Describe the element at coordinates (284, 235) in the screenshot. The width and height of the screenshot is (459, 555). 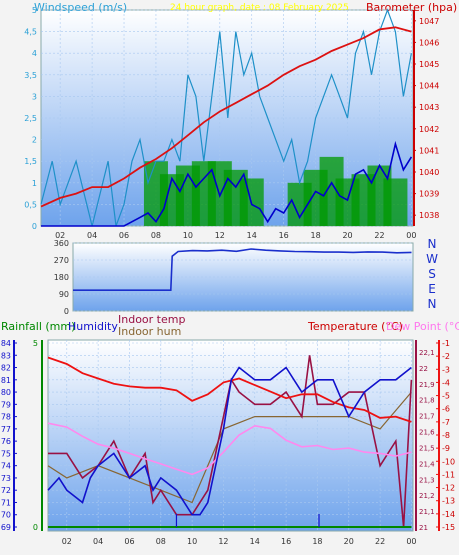
I see `wind-x-tick-label: 16` at that location.